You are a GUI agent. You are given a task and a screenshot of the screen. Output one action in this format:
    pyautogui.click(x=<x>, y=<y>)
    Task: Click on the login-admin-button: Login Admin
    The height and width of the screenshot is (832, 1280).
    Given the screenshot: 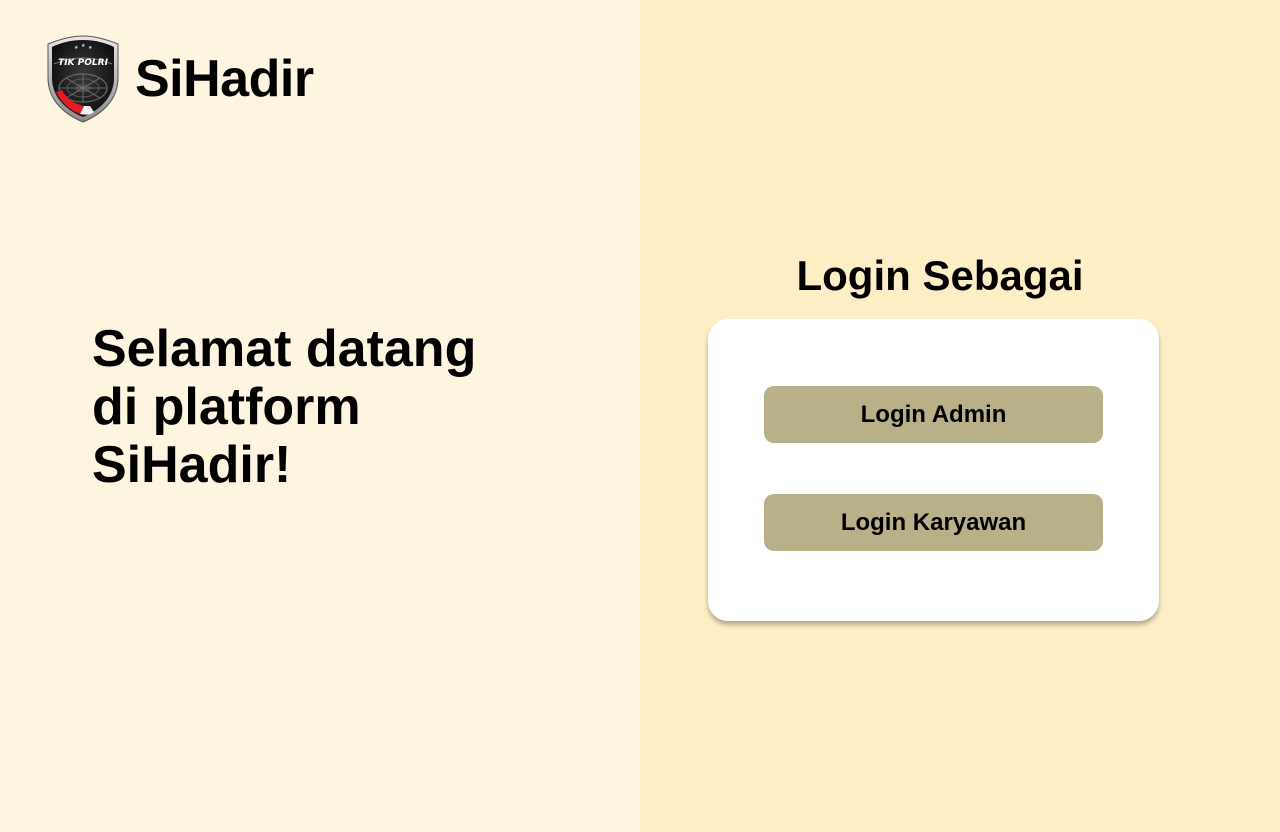 What is the action you would take?
    pyautogui.click(x=933, y=414)
    